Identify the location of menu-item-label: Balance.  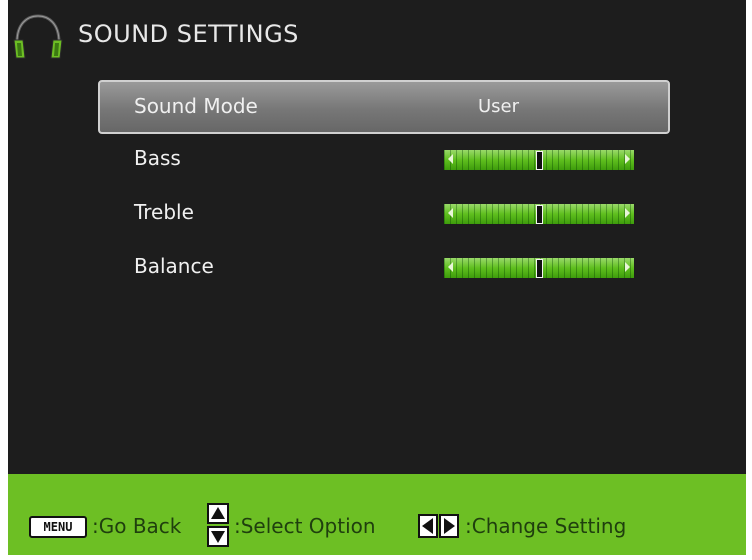
(174, 266).